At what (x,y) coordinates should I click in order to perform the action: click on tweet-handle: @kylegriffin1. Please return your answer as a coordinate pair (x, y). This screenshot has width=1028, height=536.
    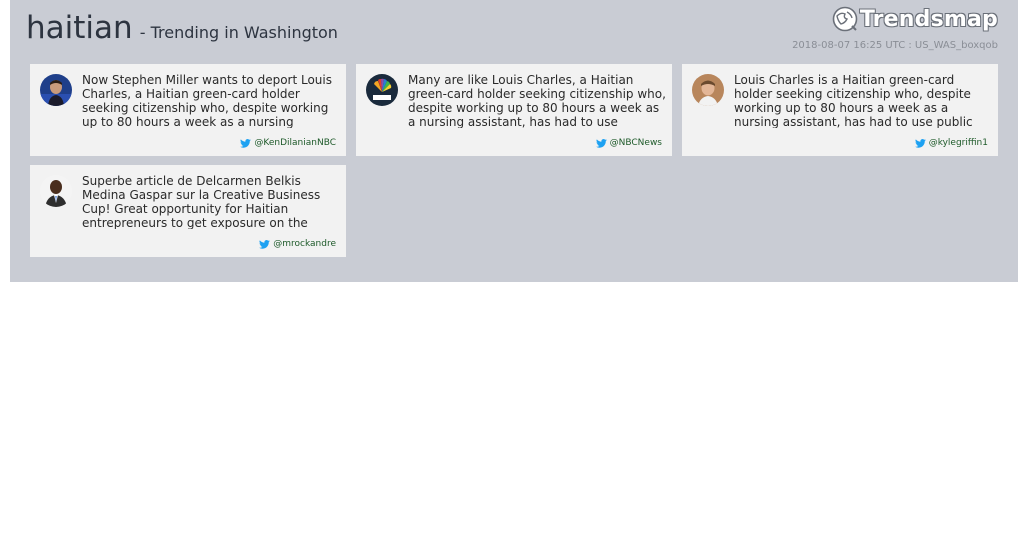
    Looking at the image, I should click on (951, 143).